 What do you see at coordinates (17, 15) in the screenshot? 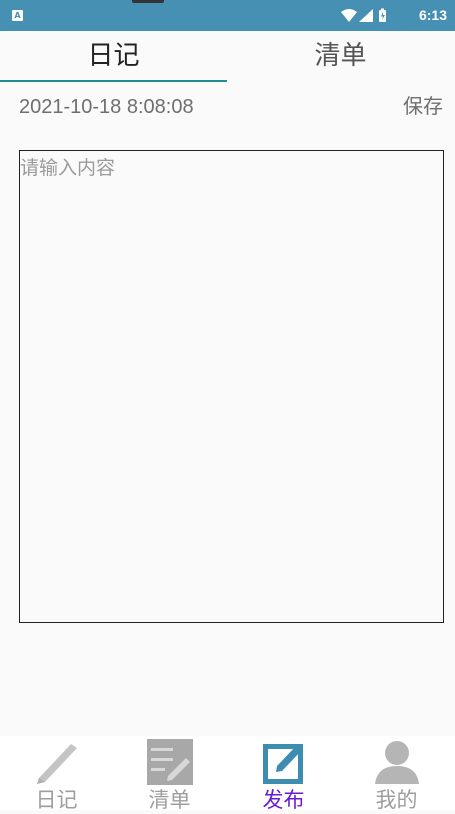
I see `app-notification-icon: A` at bounding box center [17, 15].